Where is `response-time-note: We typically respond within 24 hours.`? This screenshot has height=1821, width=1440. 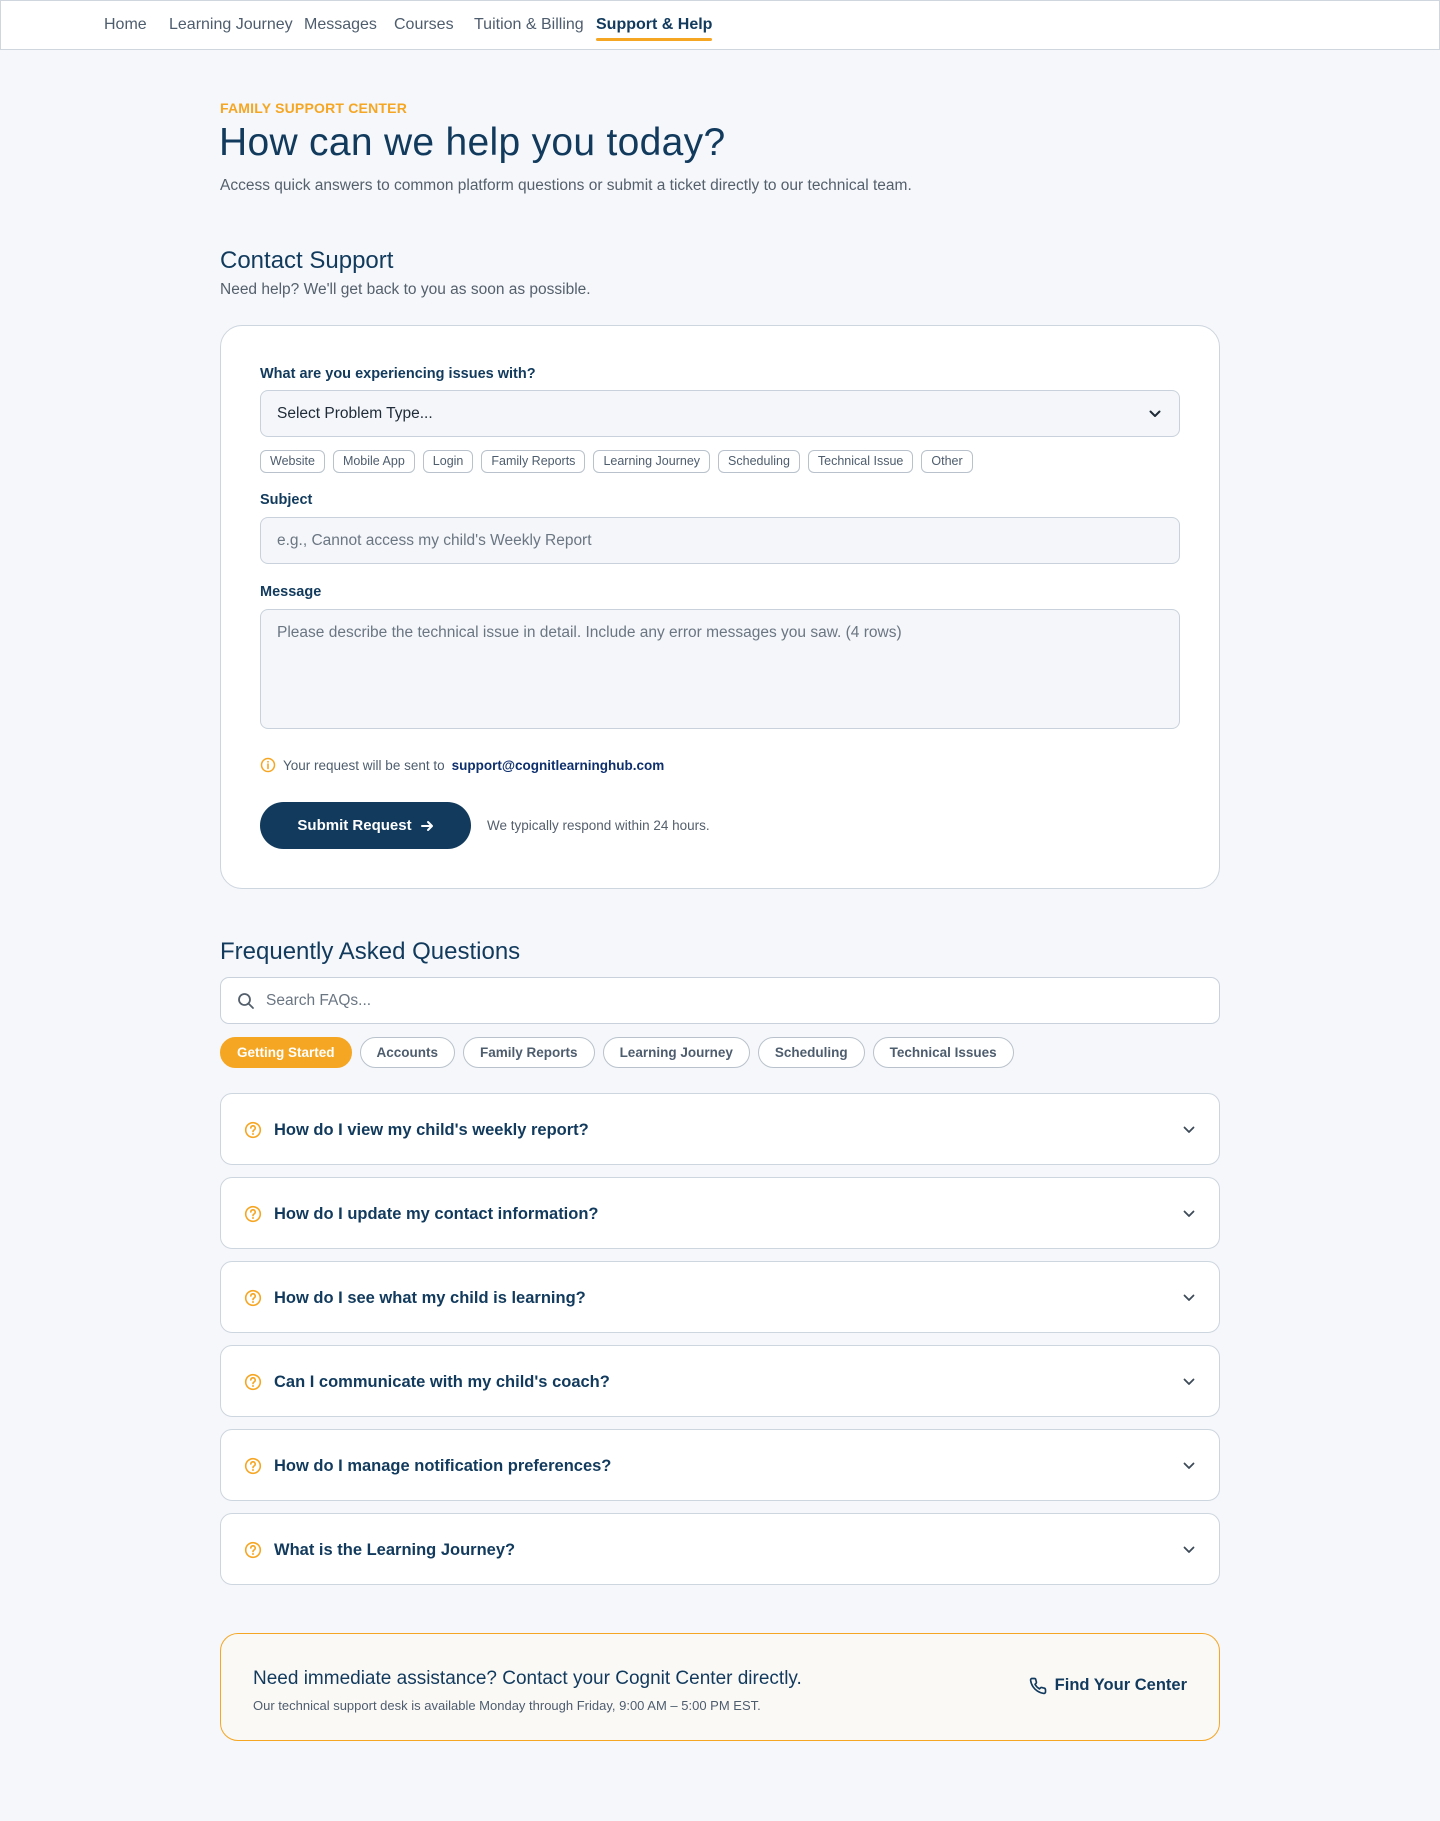 response-time-note: We typically respond within 24 hours. is located at coordinates (598, 825).